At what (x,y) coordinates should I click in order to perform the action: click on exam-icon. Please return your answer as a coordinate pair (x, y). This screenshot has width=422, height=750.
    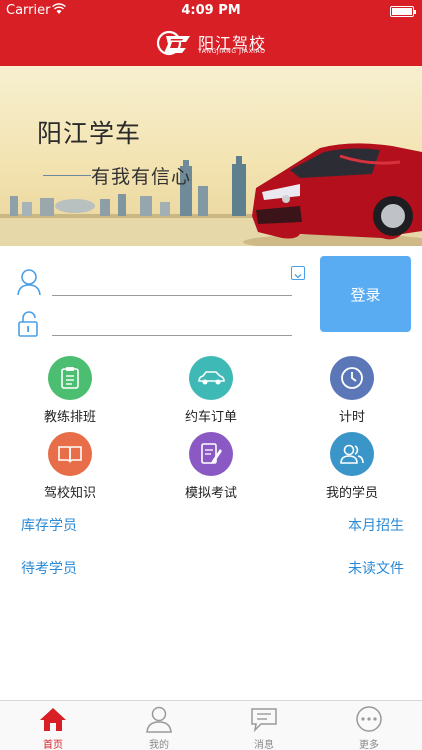
    Looking at the image, I should click on (211, 454).